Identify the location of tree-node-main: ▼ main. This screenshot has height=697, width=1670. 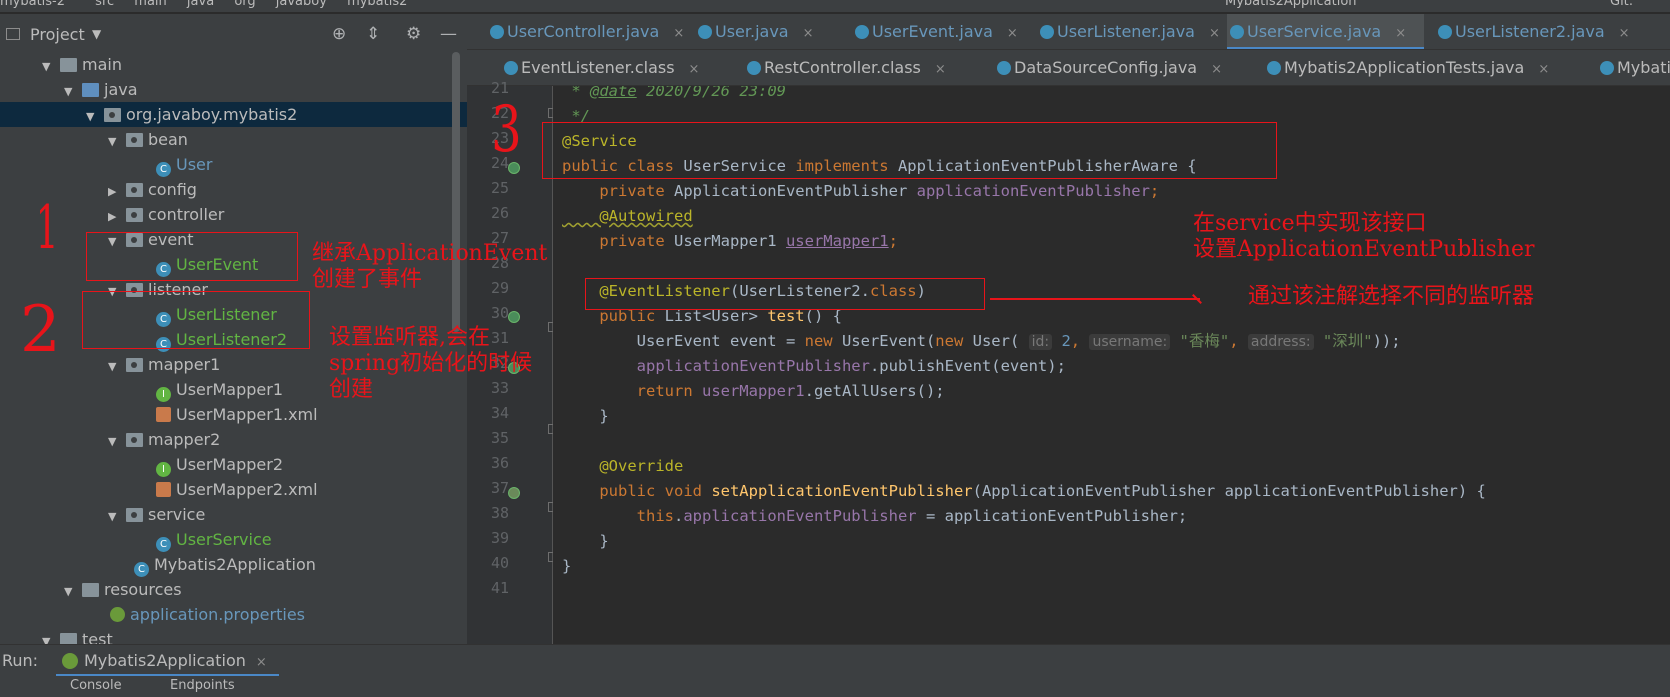
(82, 64).